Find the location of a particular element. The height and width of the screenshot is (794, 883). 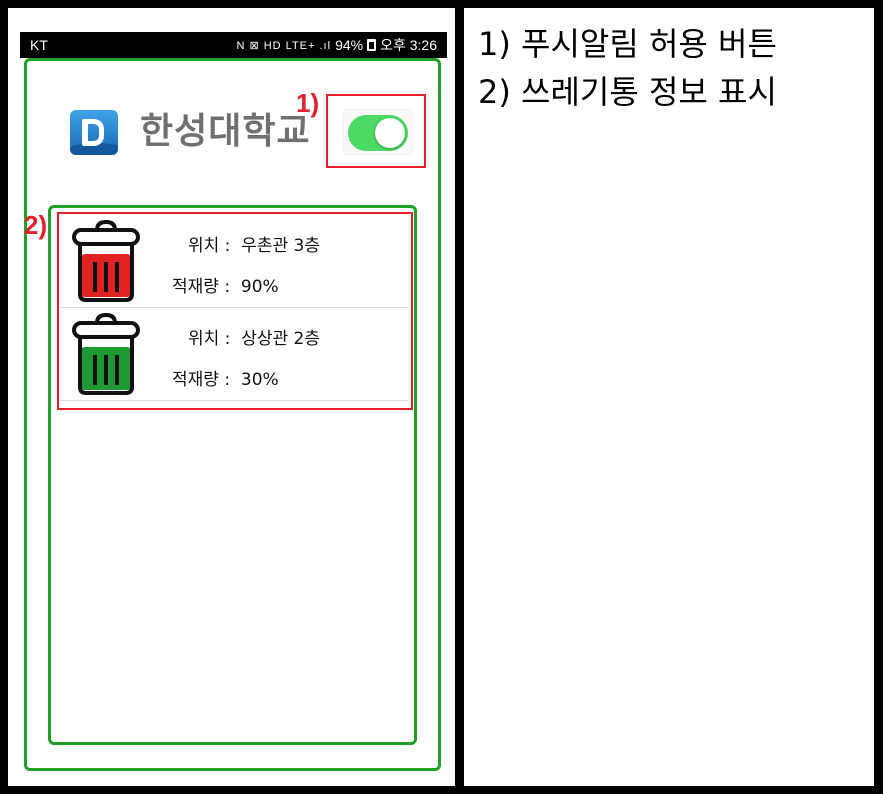

annotation-marker-2: 2) is located at coordinates (36, 225).